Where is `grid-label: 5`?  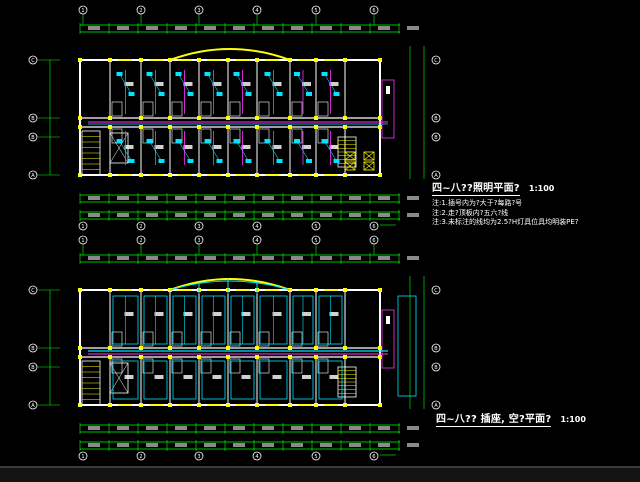
grid-label: 5 is located at coordinates (315, 227).